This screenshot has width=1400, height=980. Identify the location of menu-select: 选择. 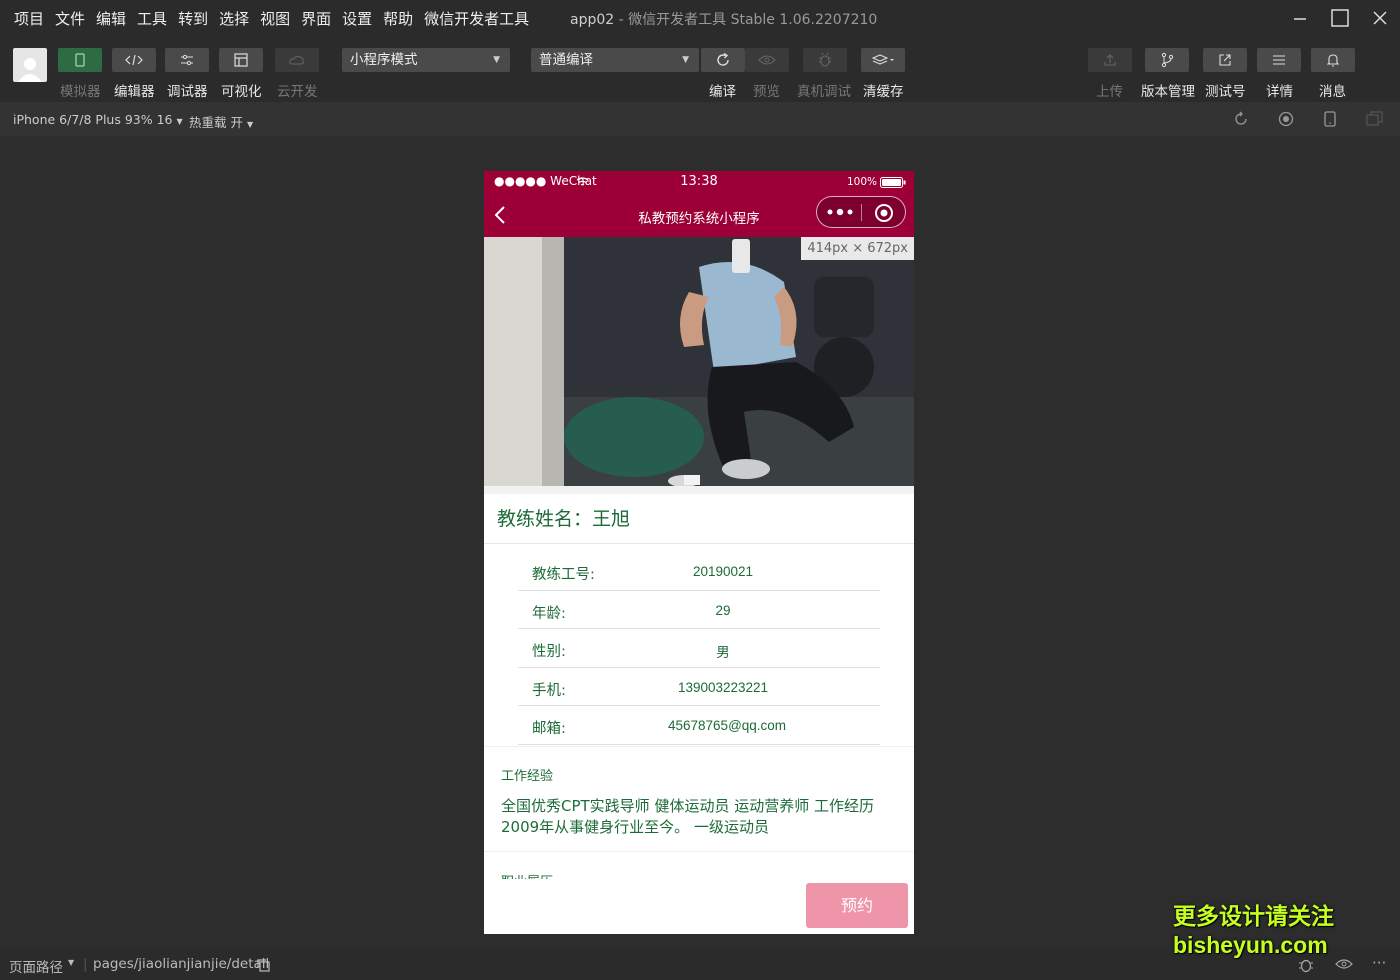
(234, 18).